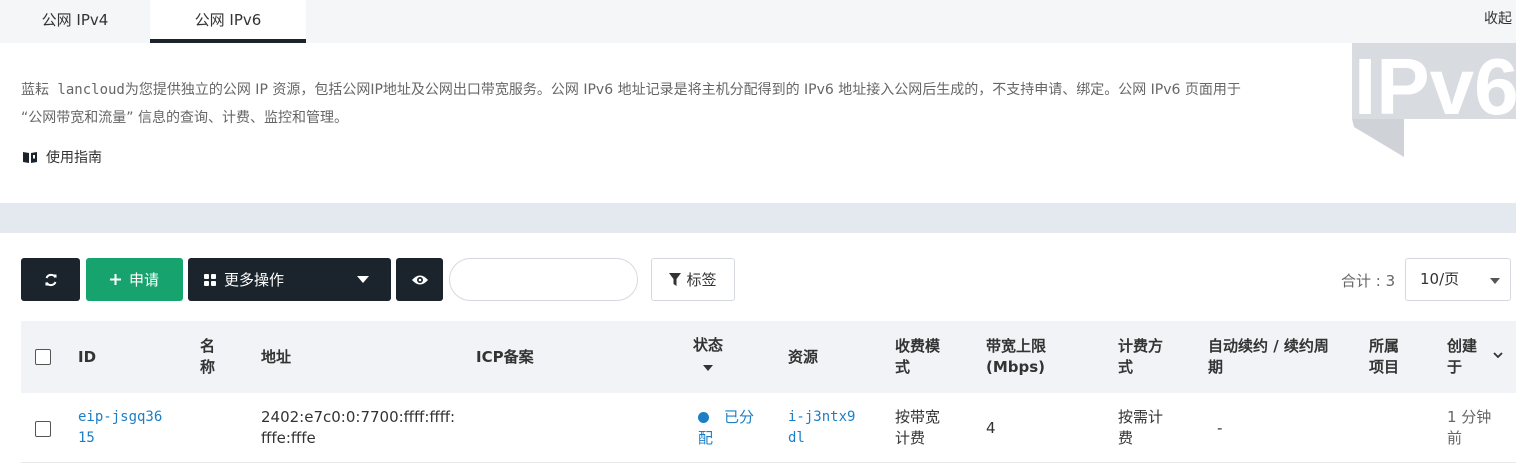 This screenshot has height=467, width=1516. I want to click on watermark-text: IPv6, so click(1435, 87).